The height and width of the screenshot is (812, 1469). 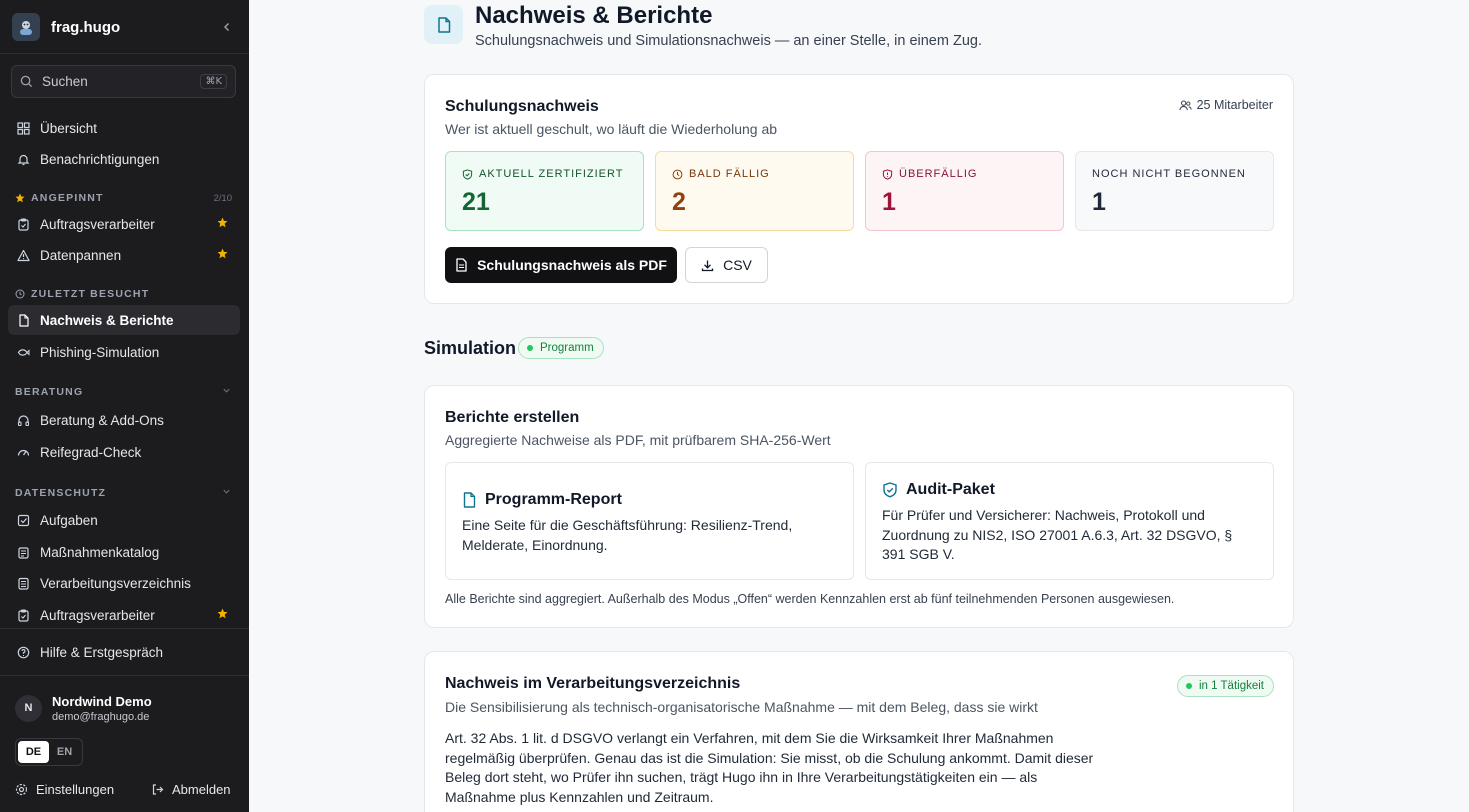 I want to click on export-pdf-button: Schulungsnachweis als PDF, so click(x=561, y=265).